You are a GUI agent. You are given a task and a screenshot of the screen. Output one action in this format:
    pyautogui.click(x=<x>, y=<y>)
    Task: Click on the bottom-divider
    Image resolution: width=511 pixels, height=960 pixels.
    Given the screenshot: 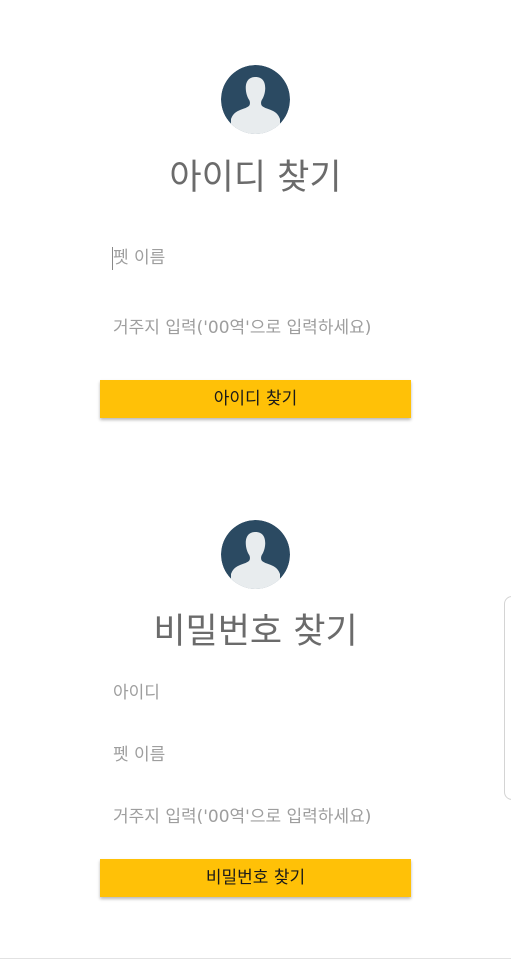 What is the action you would take?
    pyautogui.click(x=255, y=958)
    